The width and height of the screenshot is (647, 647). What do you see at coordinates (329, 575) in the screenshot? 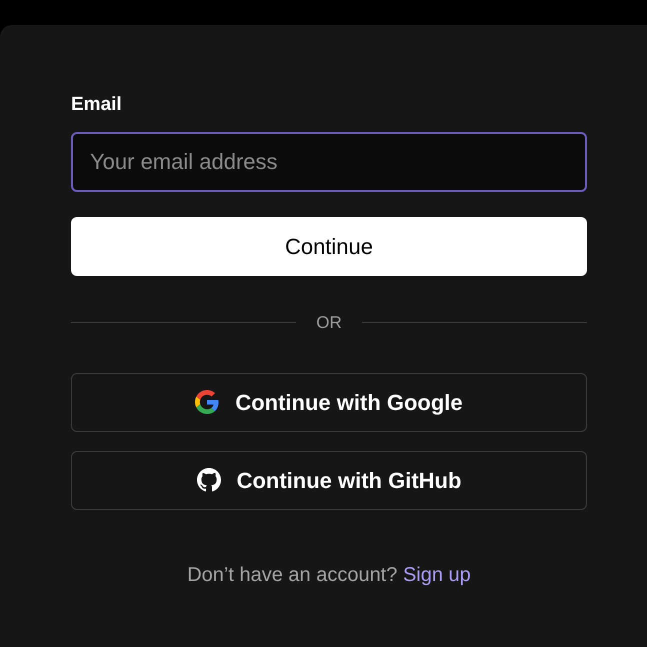
I see `signup-prompt: Don’t have an account? Sign up` at bounding box center [329, 575].